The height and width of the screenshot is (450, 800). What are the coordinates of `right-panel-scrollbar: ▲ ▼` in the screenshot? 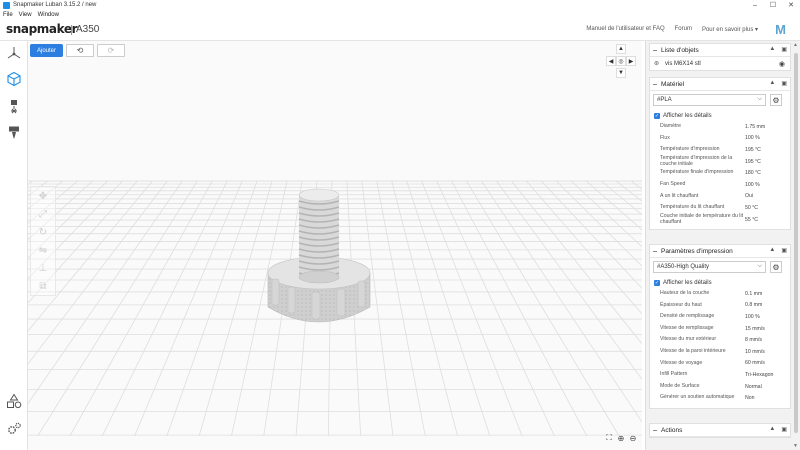 It's located at (796, 245).